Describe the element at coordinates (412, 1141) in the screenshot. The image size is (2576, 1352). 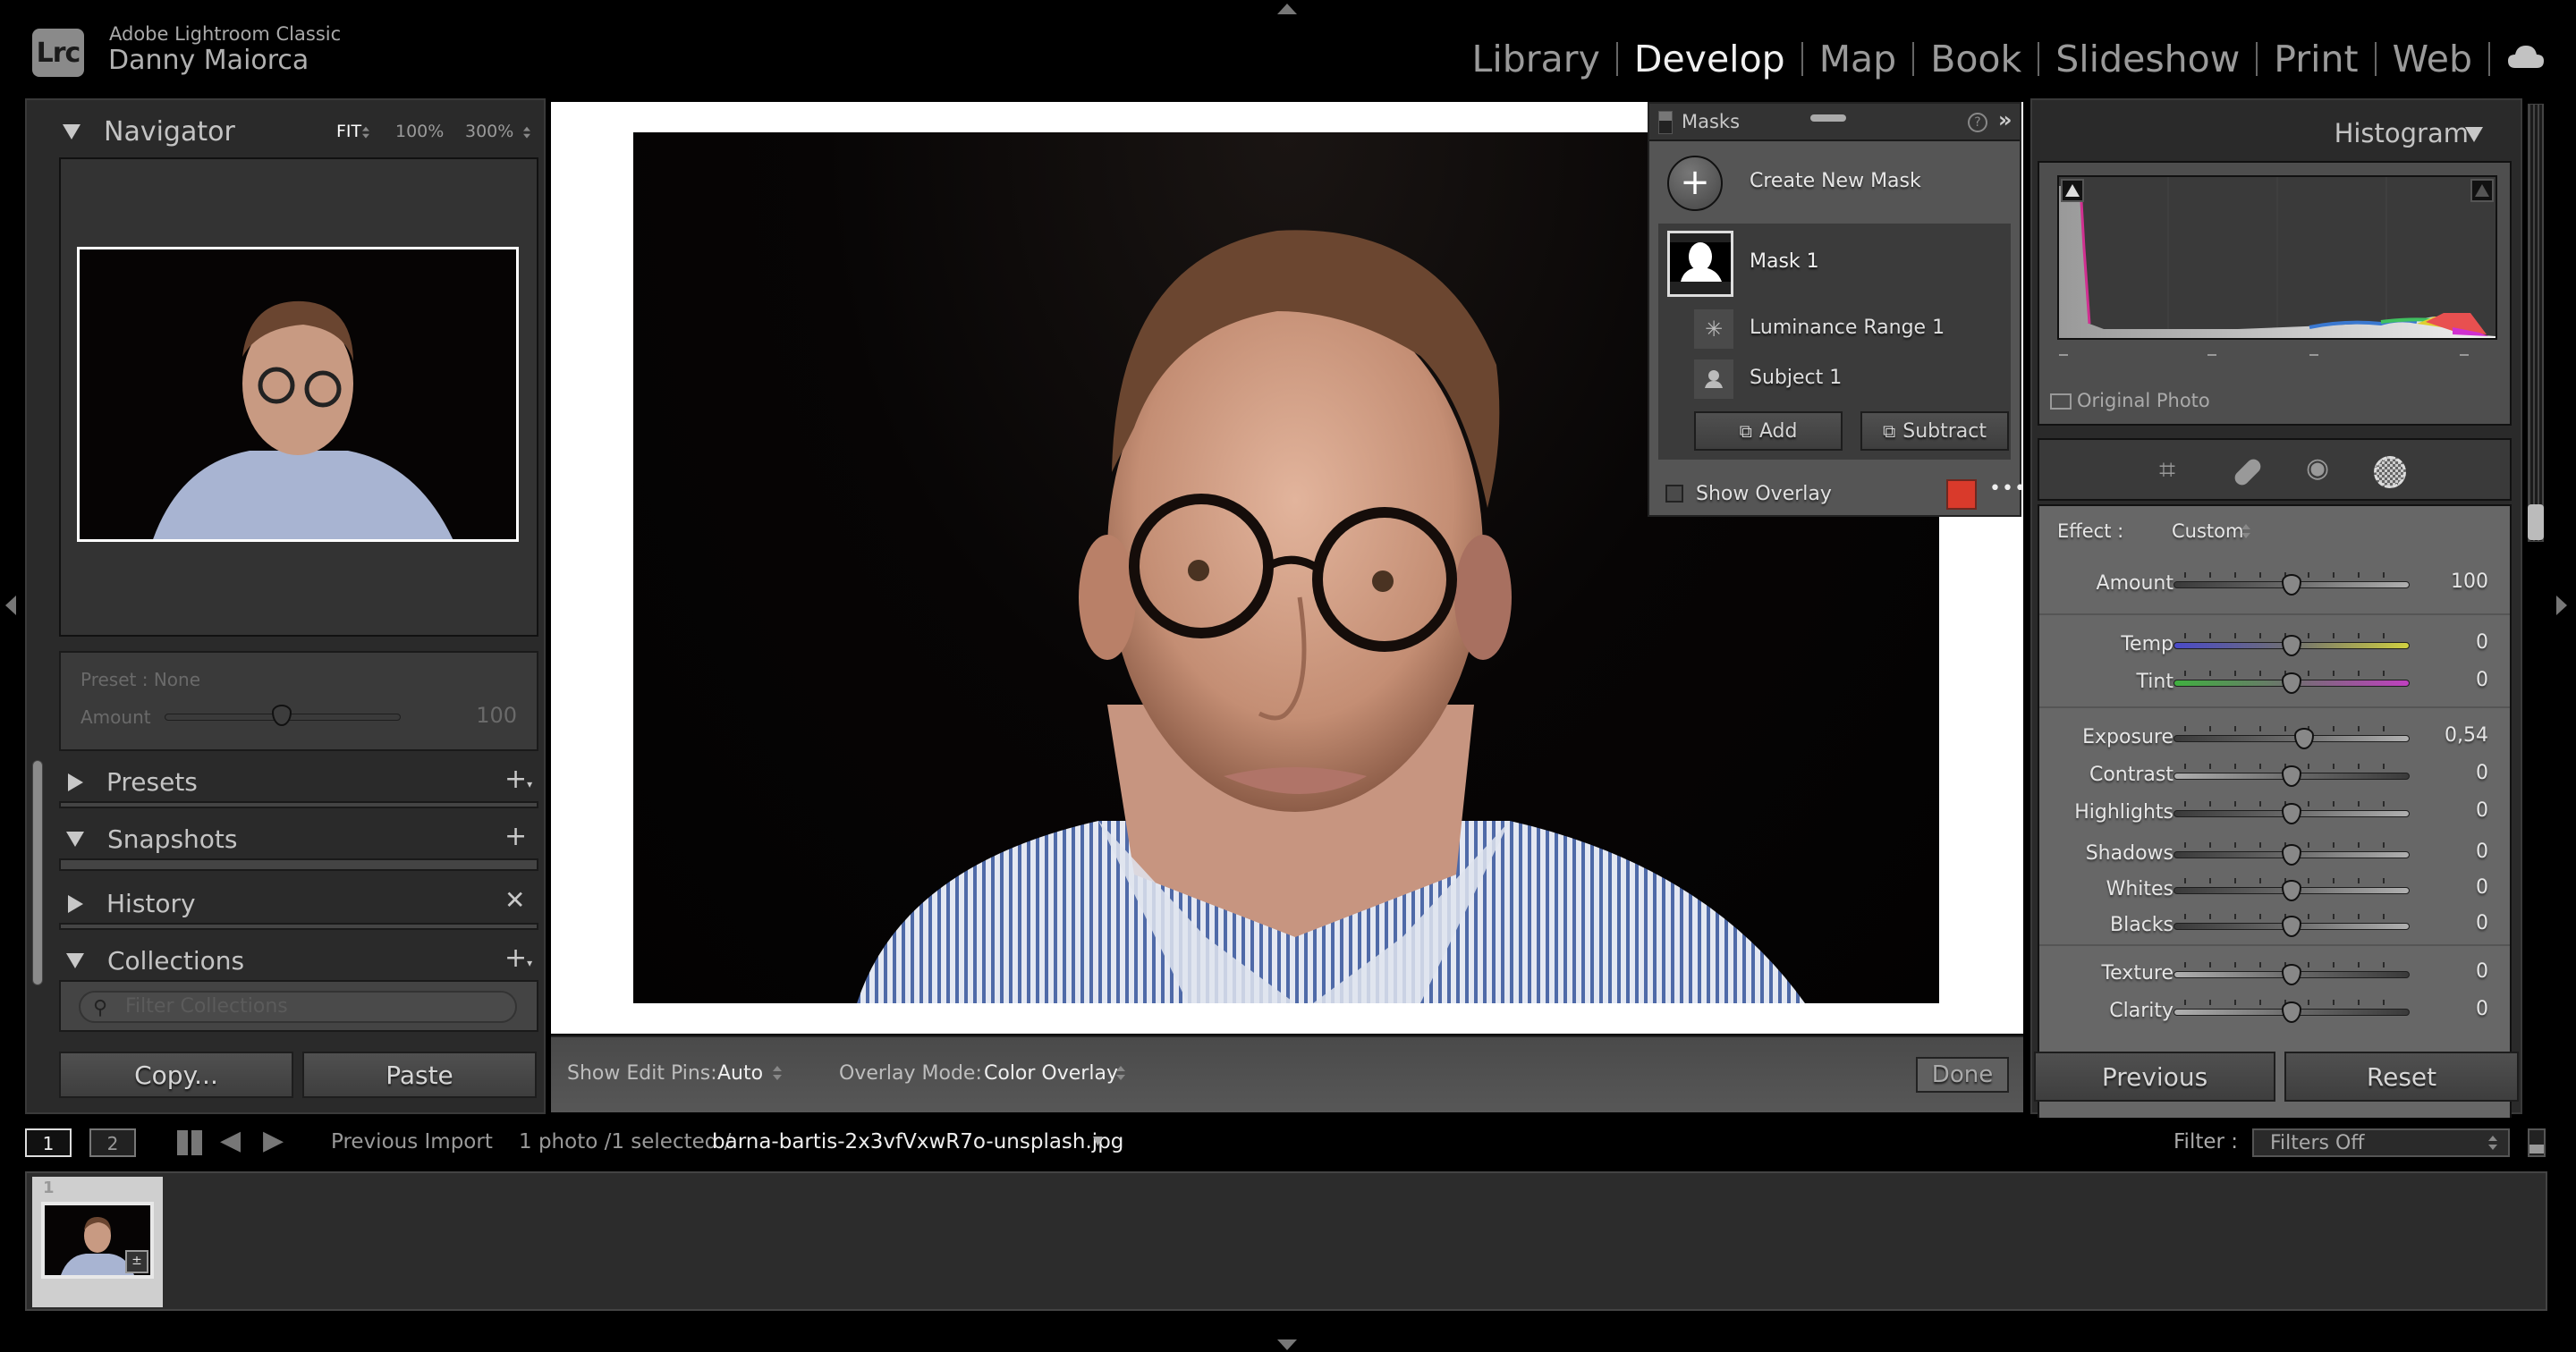
I see `source-label: Previous Import` at that location.